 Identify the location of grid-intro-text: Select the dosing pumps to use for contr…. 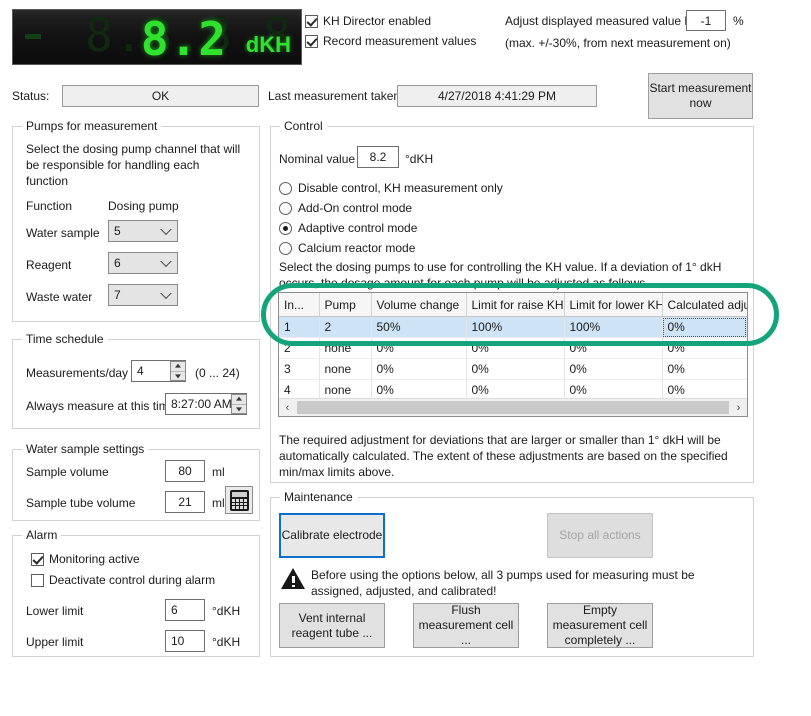
(500, 275).